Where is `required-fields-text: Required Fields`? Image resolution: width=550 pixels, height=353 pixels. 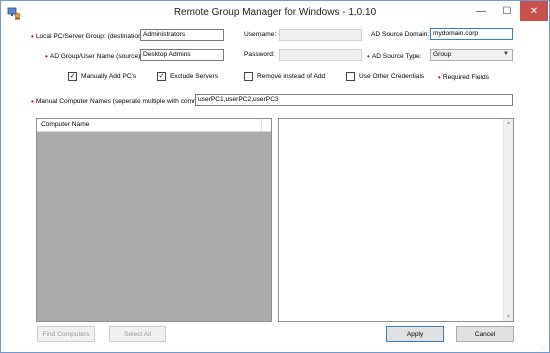 required-fields-text: Required Fields is located at coordinates (465, 77).